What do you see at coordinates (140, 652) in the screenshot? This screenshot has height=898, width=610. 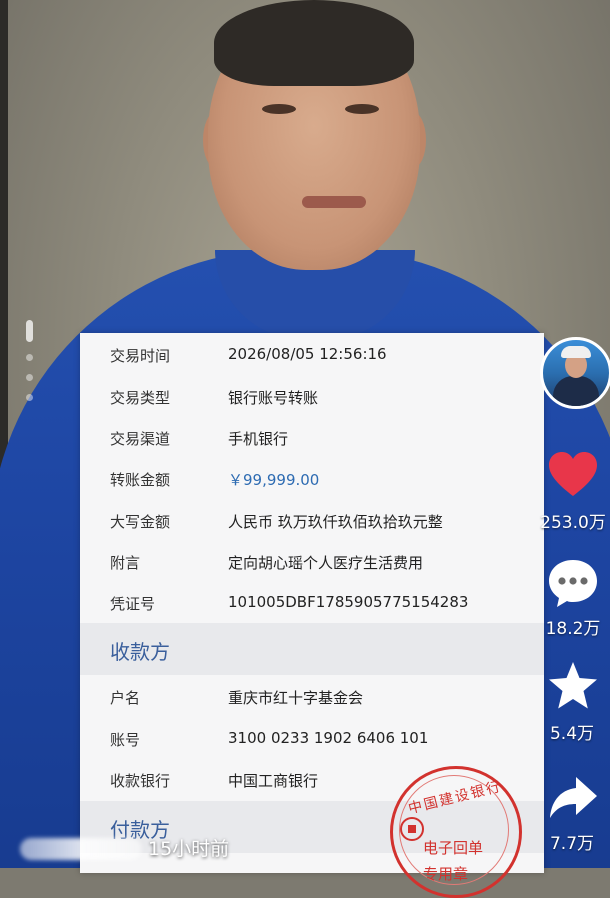 I see `section-title: 收款方` at bounding box center [140, 652].